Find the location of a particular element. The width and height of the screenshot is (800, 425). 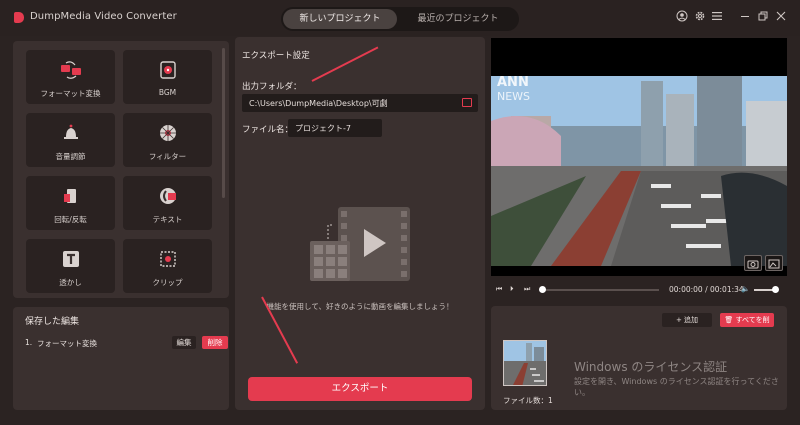

tool-clip: クリップ is located at coordinates (167, 266).